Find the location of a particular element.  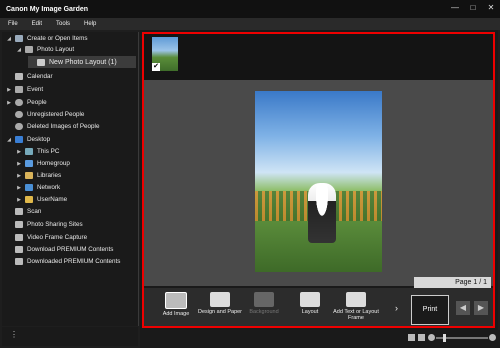

sidebar-item-label: New Photo Layout (1) is located at coordinates (83, 62).